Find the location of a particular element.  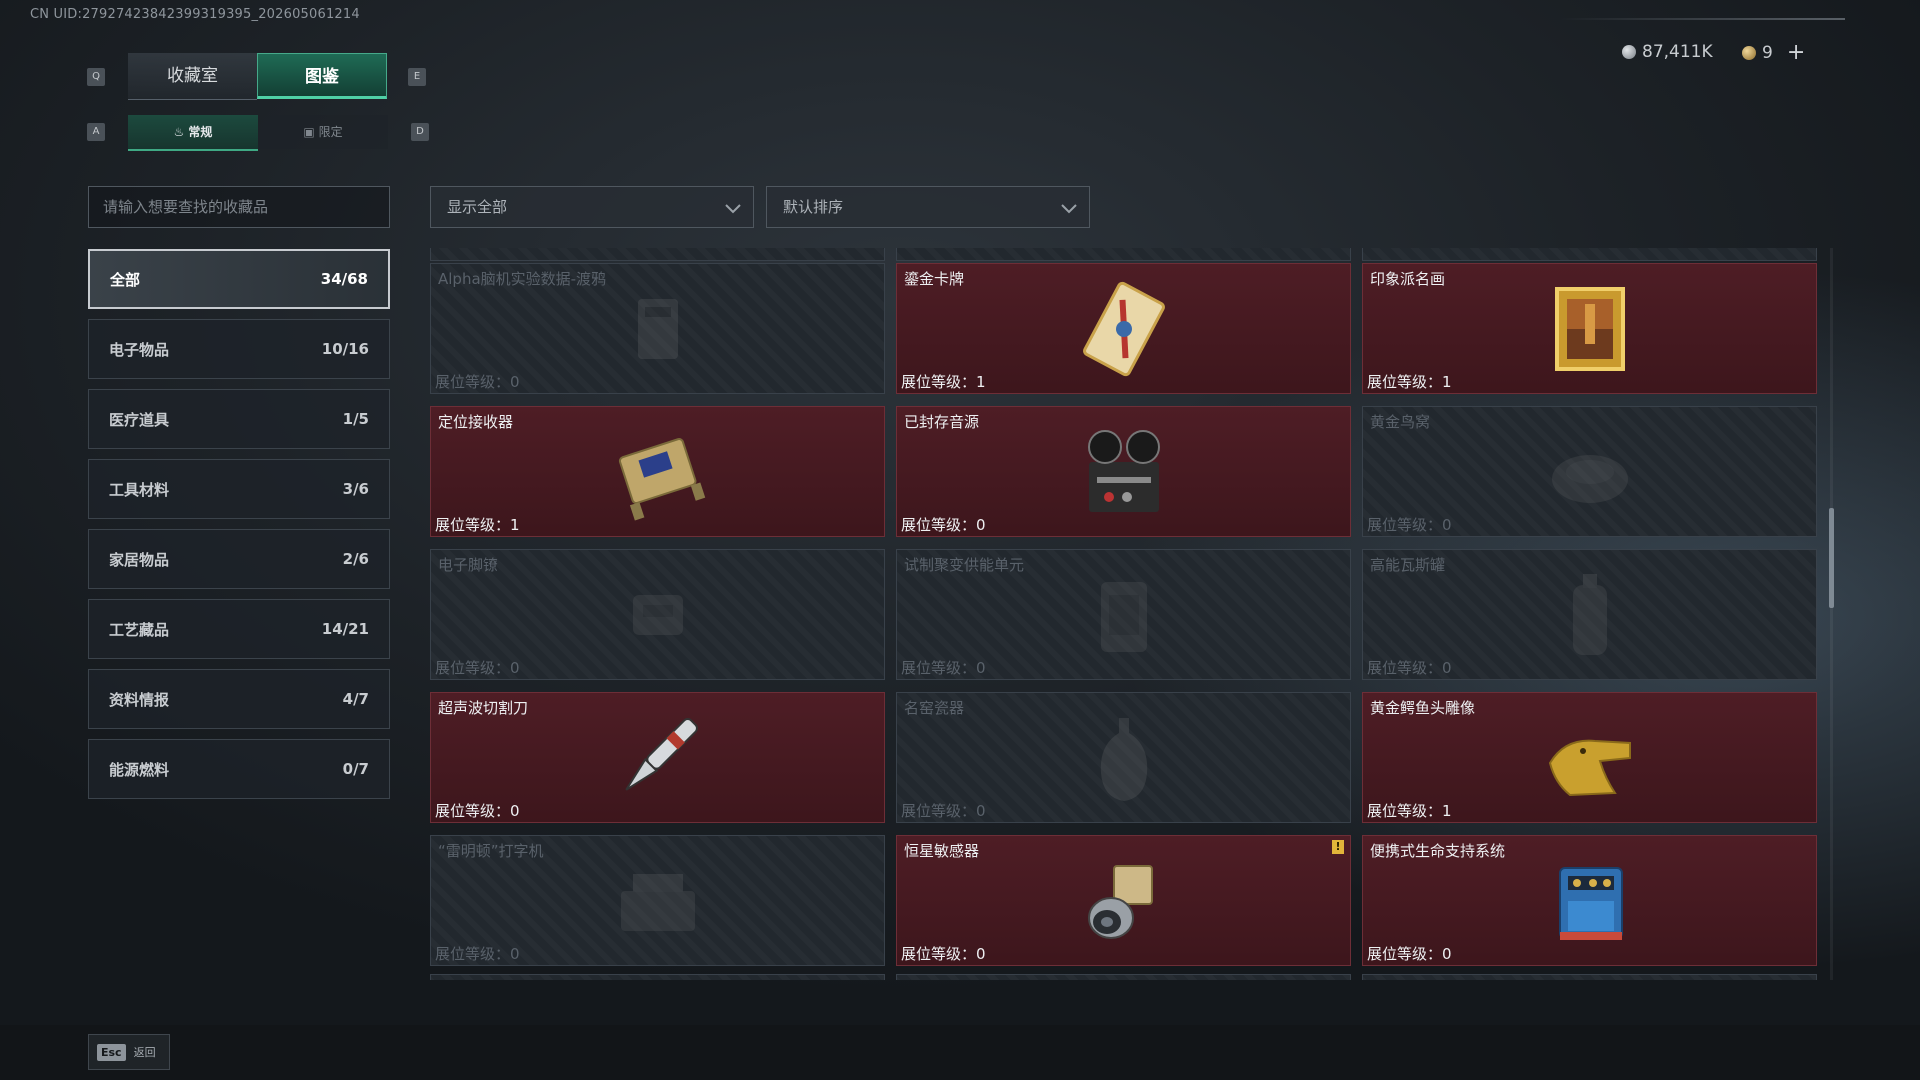

category-crafts: 工艺藏品 14/21 is located at coordinates (239, 629).